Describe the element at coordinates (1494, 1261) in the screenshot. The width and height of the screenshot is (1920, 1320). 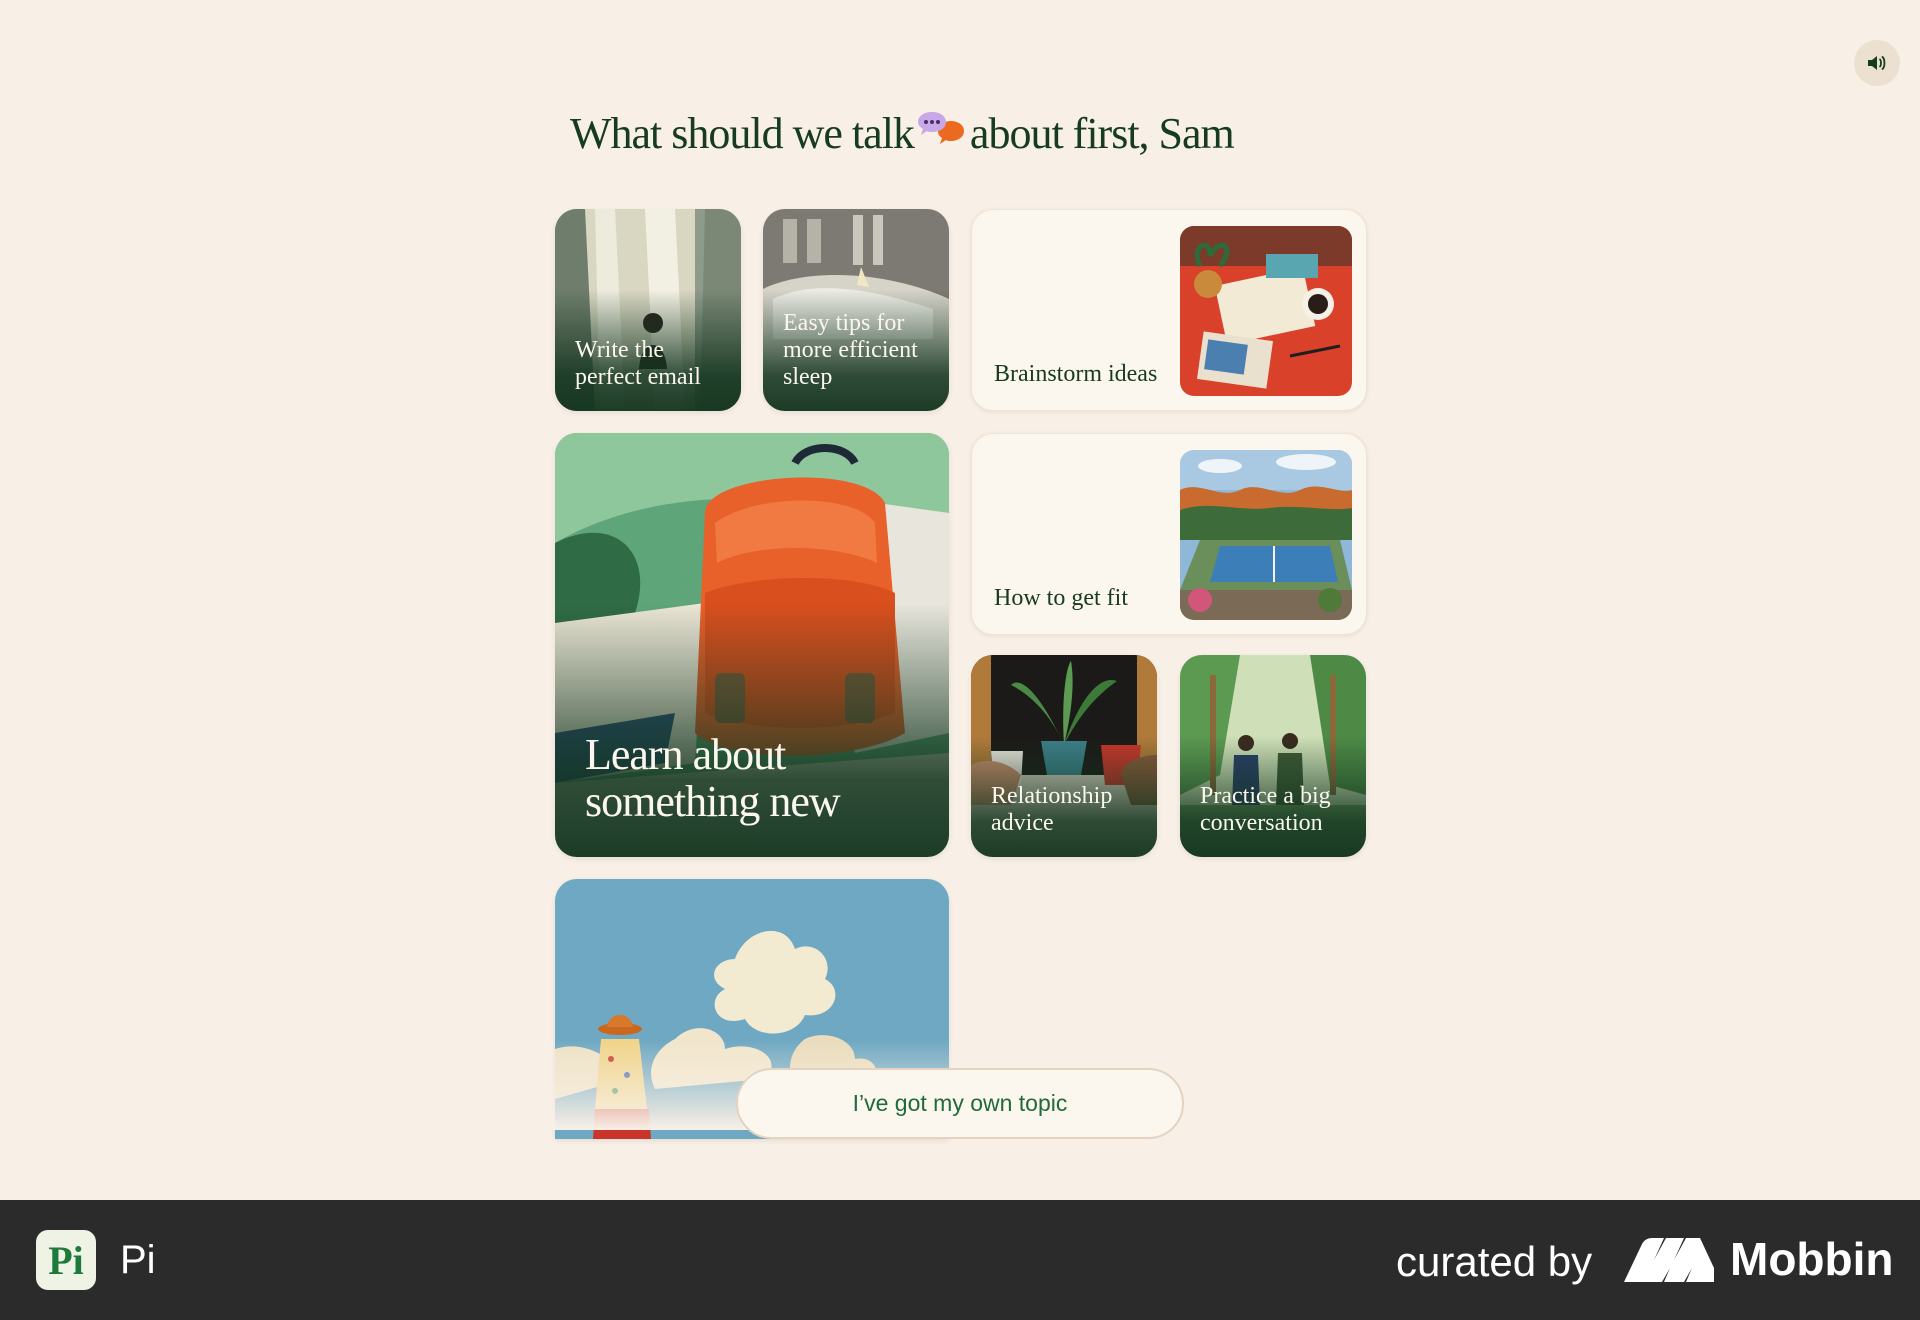
I see `curated-by-text: curated by` at that location.